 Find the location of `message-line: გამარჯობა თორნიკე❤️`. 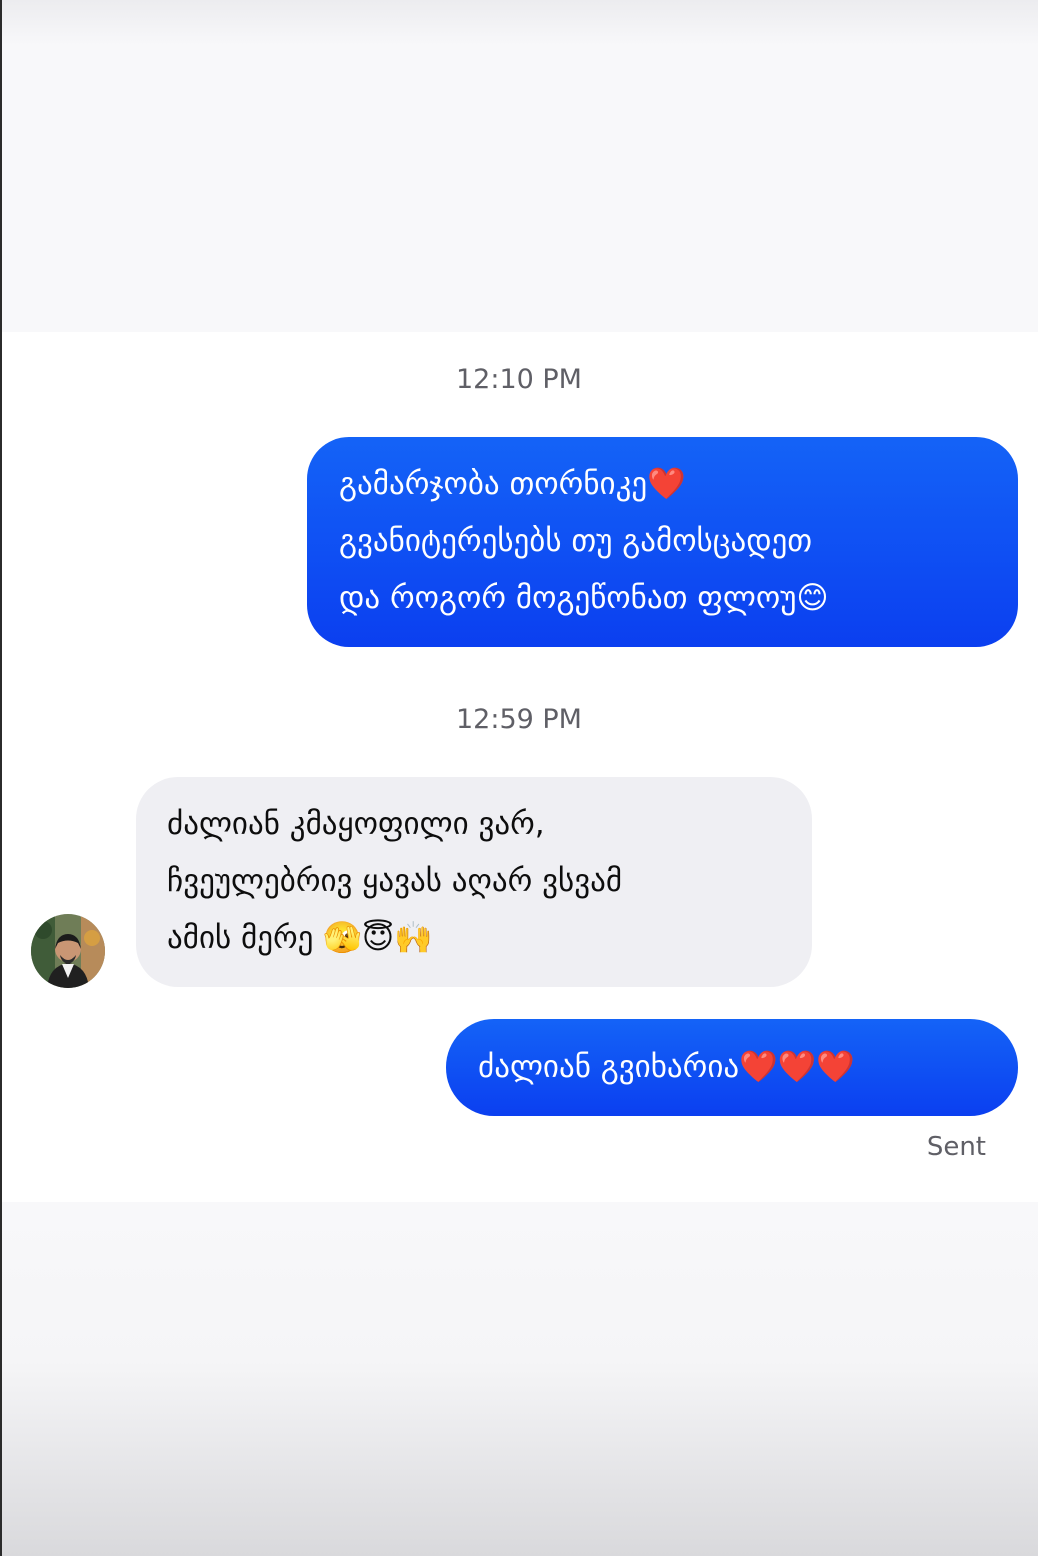

message-line: გამარჯობა თორნიკე❤️ is located at coordinates (512, 484).